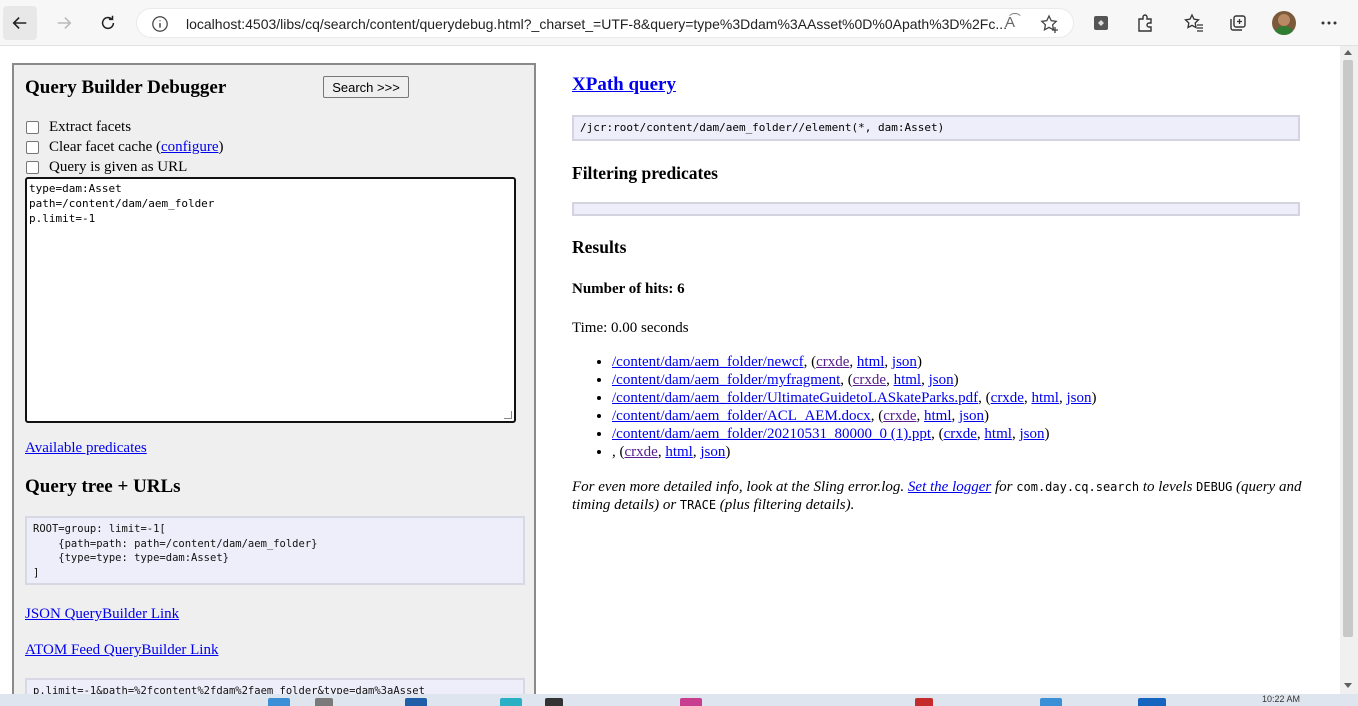 The width and height of the screenshot is (1358, 706). What do you see at coordinates (32, 167) in the screenshot?
I see `query-as-url-checkbox` at bounding box center [32, 167].